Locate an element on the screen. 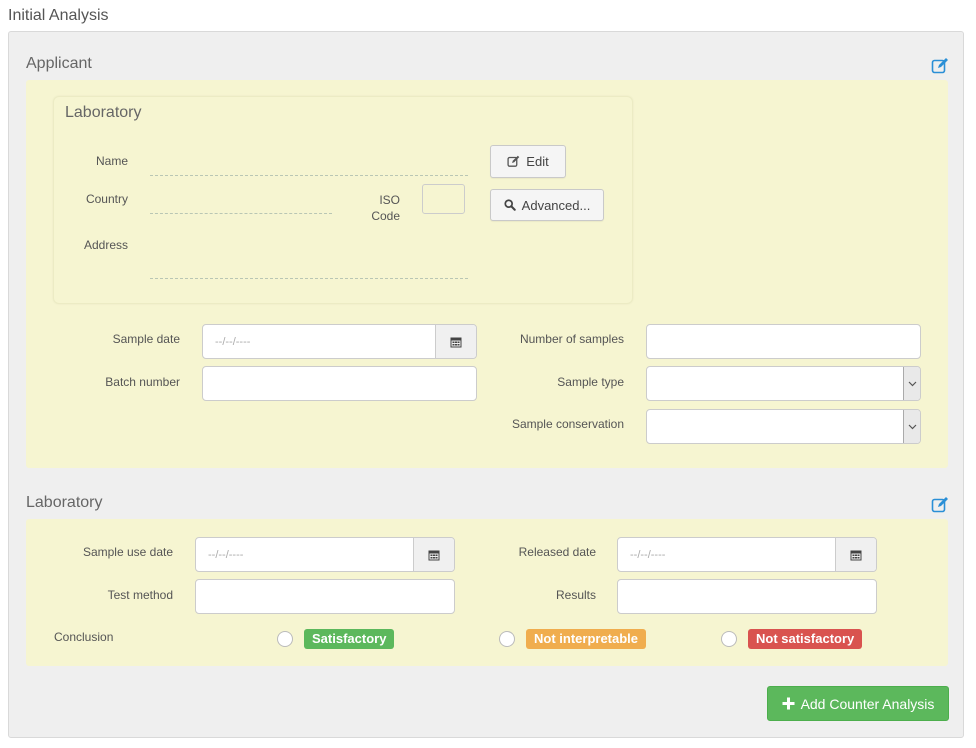 Image resolution: width=976 pixels, height=748 pixels. sample-date-calendar-button is located at coordinates (455, 341).